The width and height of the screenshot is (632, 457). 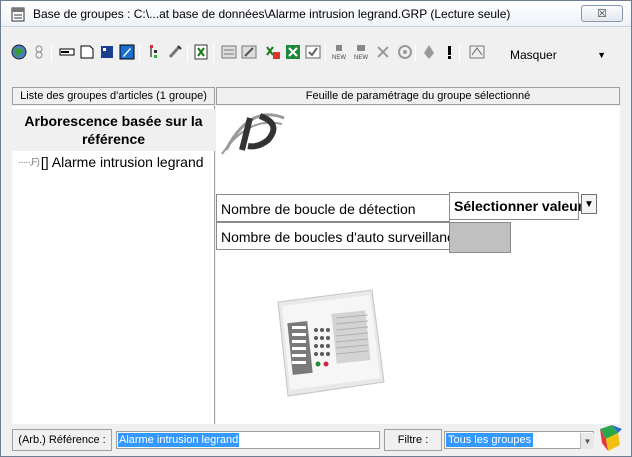 What do you see at coordinates (229, 52) in the screenshot?
I see `form-icon` at bounding box center [229, 52].